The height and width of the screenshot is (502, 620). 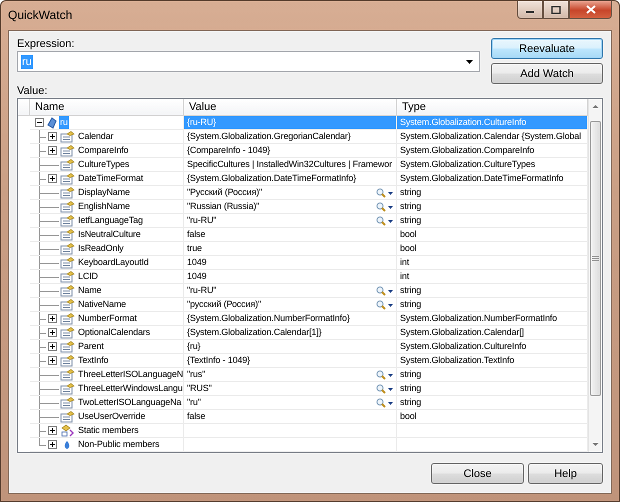 I want to click on member-name: ru, so click(x=64, y=122).